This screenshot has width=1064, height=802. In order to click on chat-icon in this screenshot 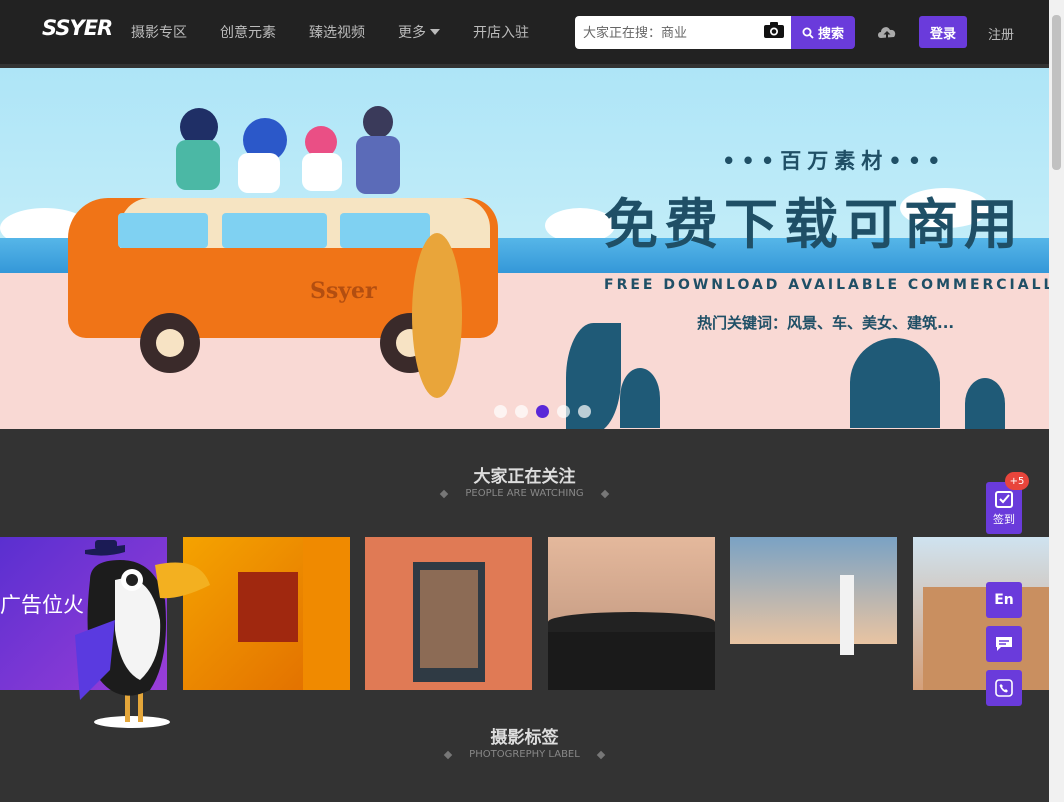, I will do `click(1004, 644)`.